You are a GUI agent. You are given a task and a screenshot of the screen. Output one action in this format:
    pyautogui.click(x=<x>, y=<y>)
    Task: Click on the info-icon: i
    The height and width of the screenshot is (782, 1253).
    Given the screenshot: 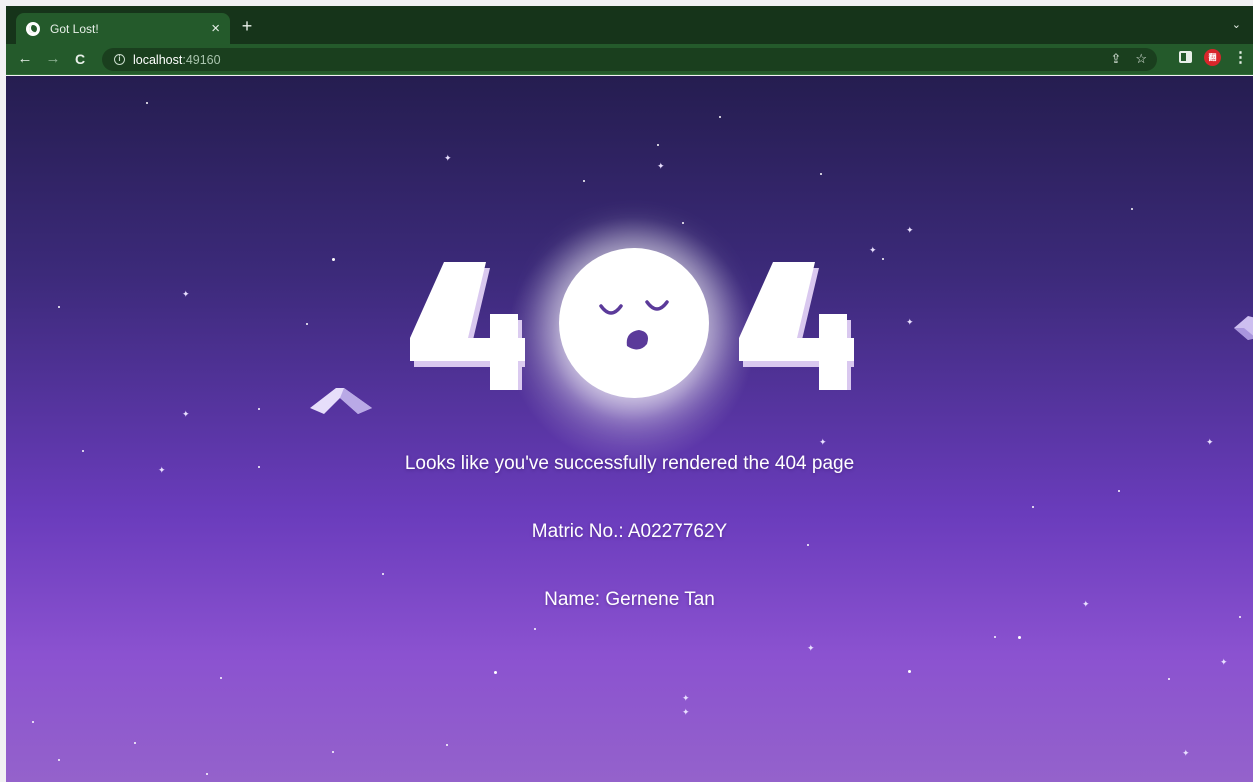 What is the action you would take?
    pyautogui.click(x=119, y=59)
    